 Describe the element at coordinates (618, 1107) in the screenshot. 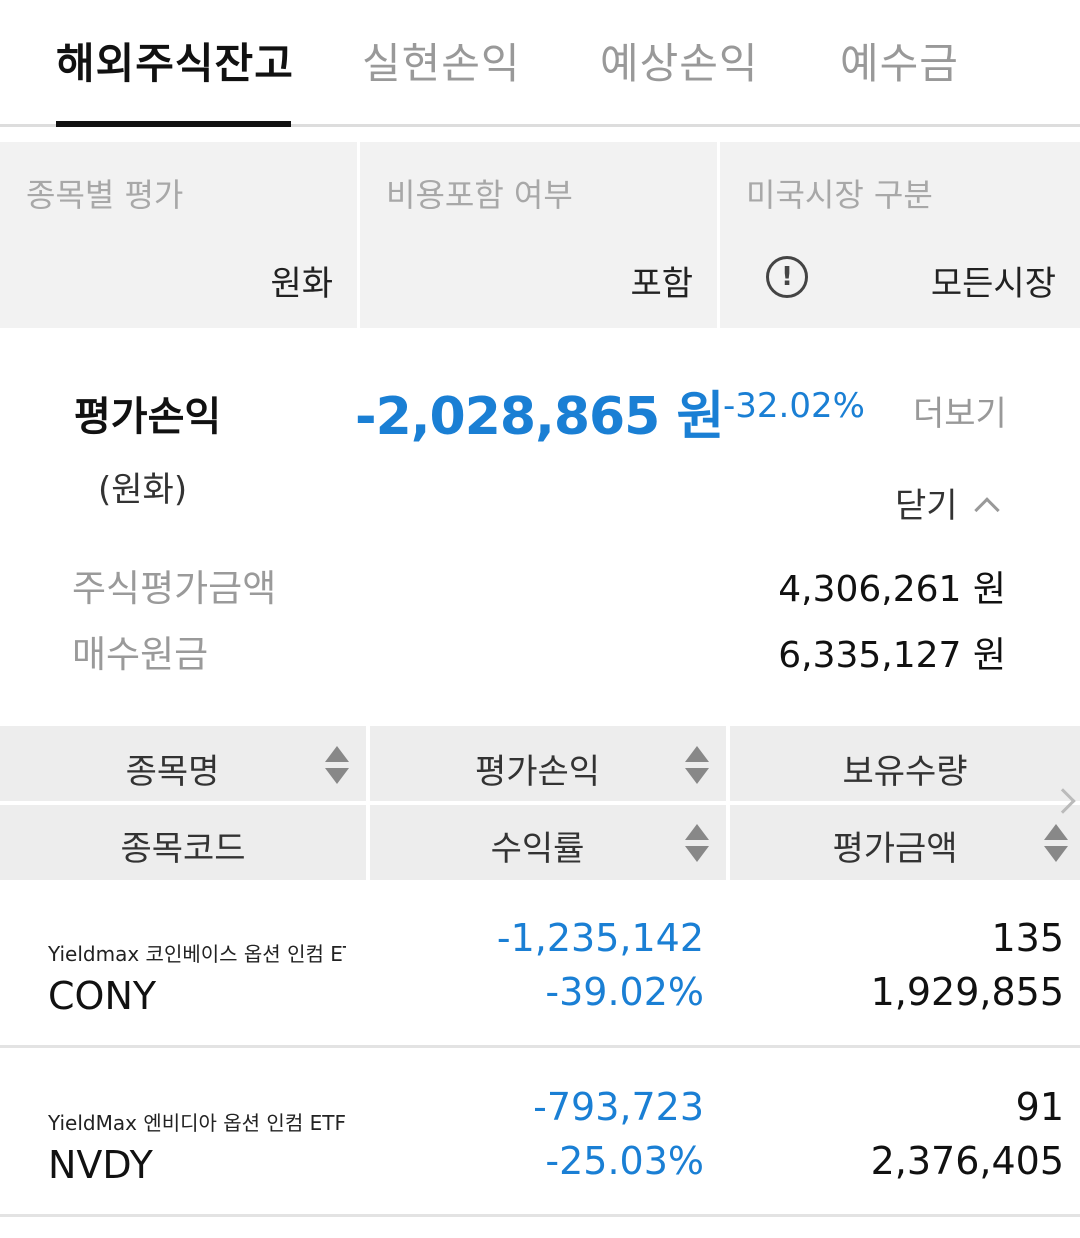

I see `stock-eval-pl: -793,723` at that location.